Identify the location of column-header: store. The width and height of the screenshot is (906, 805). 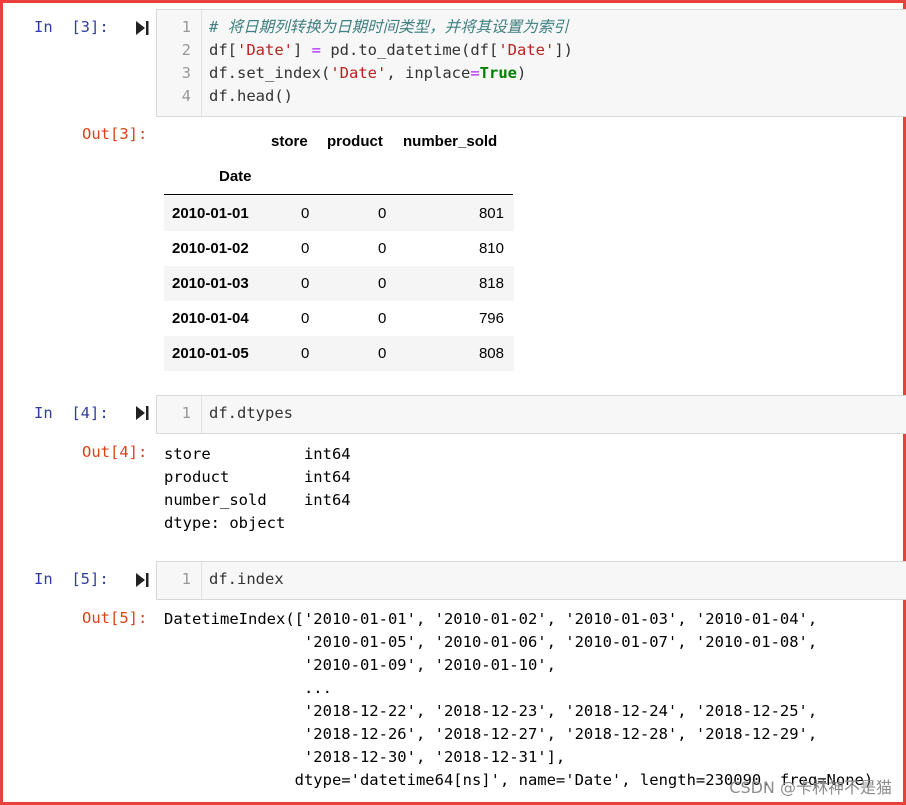
(289, 141).